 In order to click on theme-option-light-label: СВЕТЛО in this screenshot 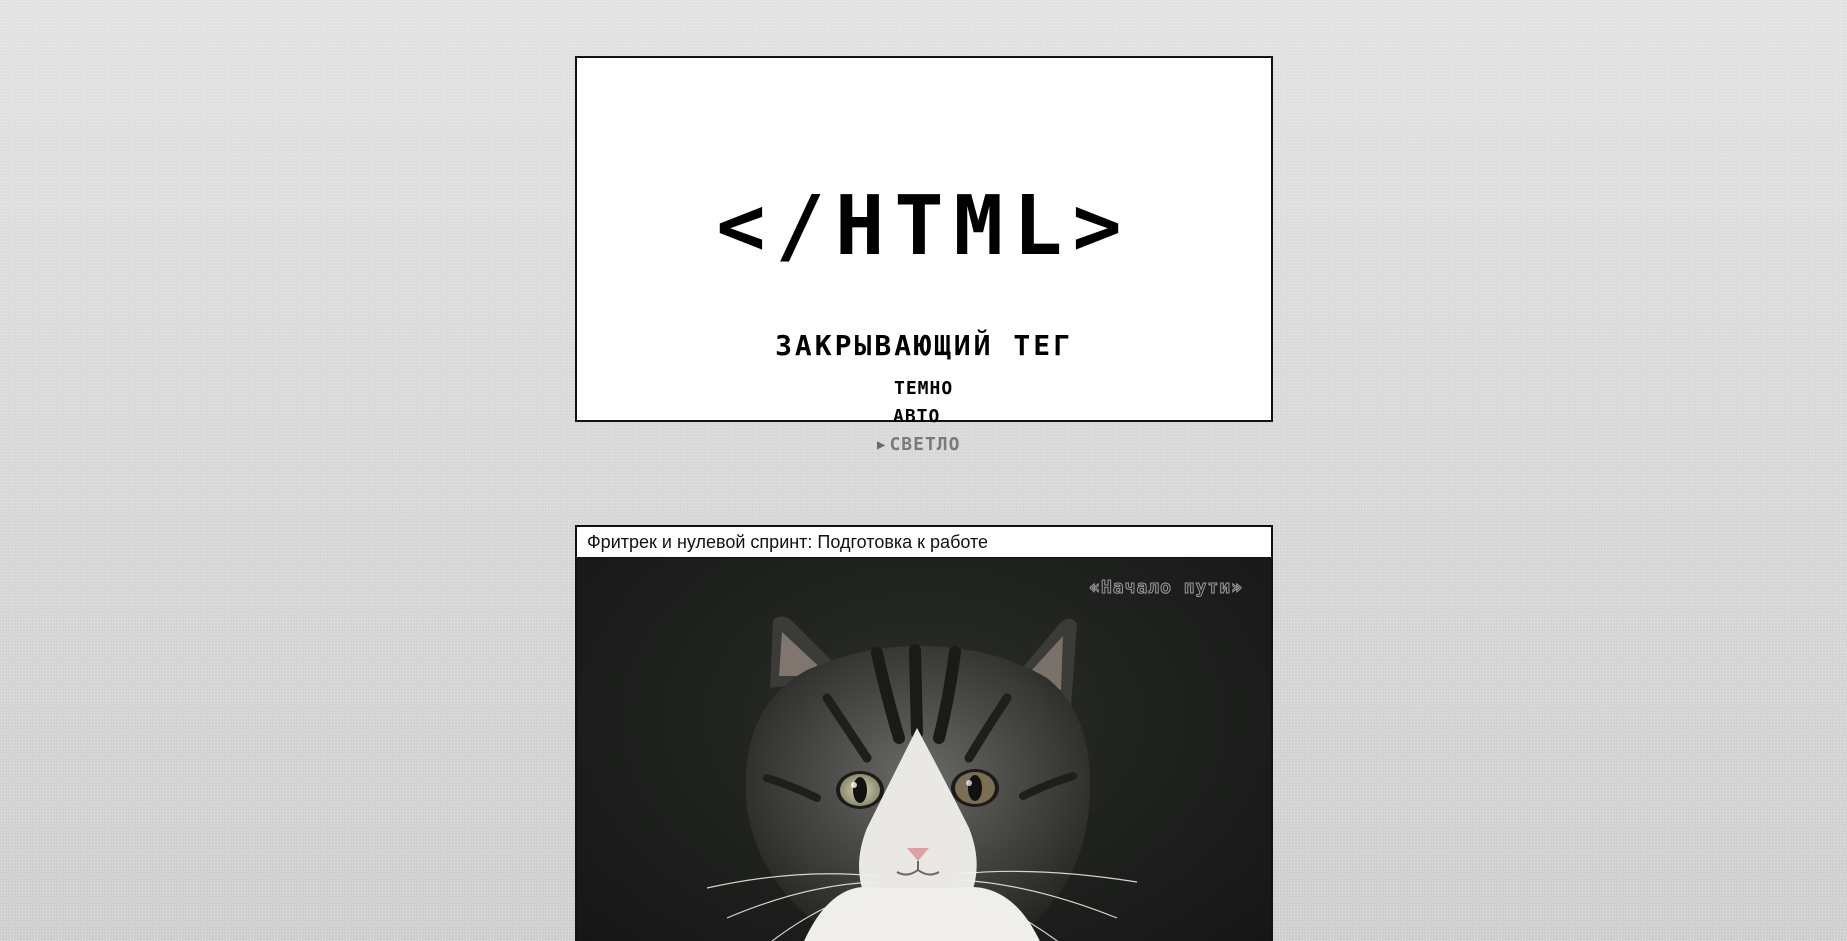, I will do `click(925, 444)`.